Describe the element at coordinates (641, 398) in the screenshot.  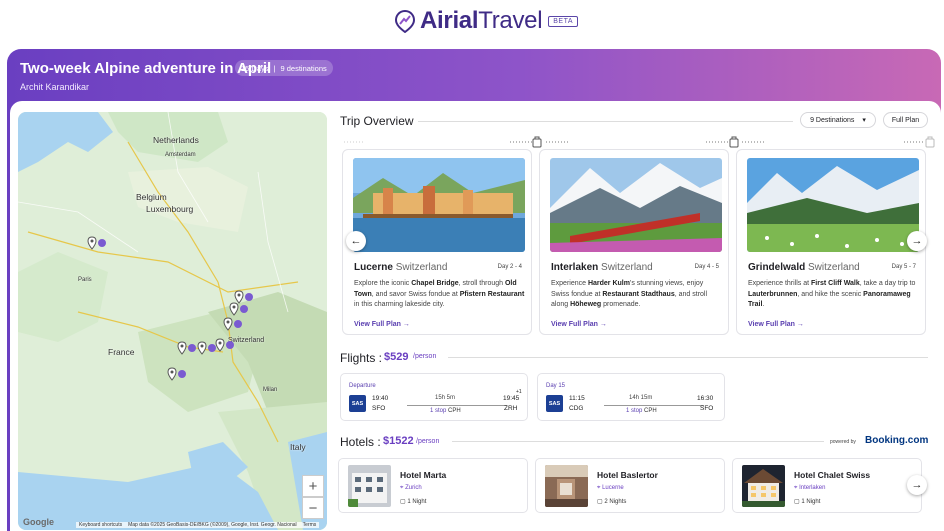
I see `flight-duration: 14h 15m` at that location.